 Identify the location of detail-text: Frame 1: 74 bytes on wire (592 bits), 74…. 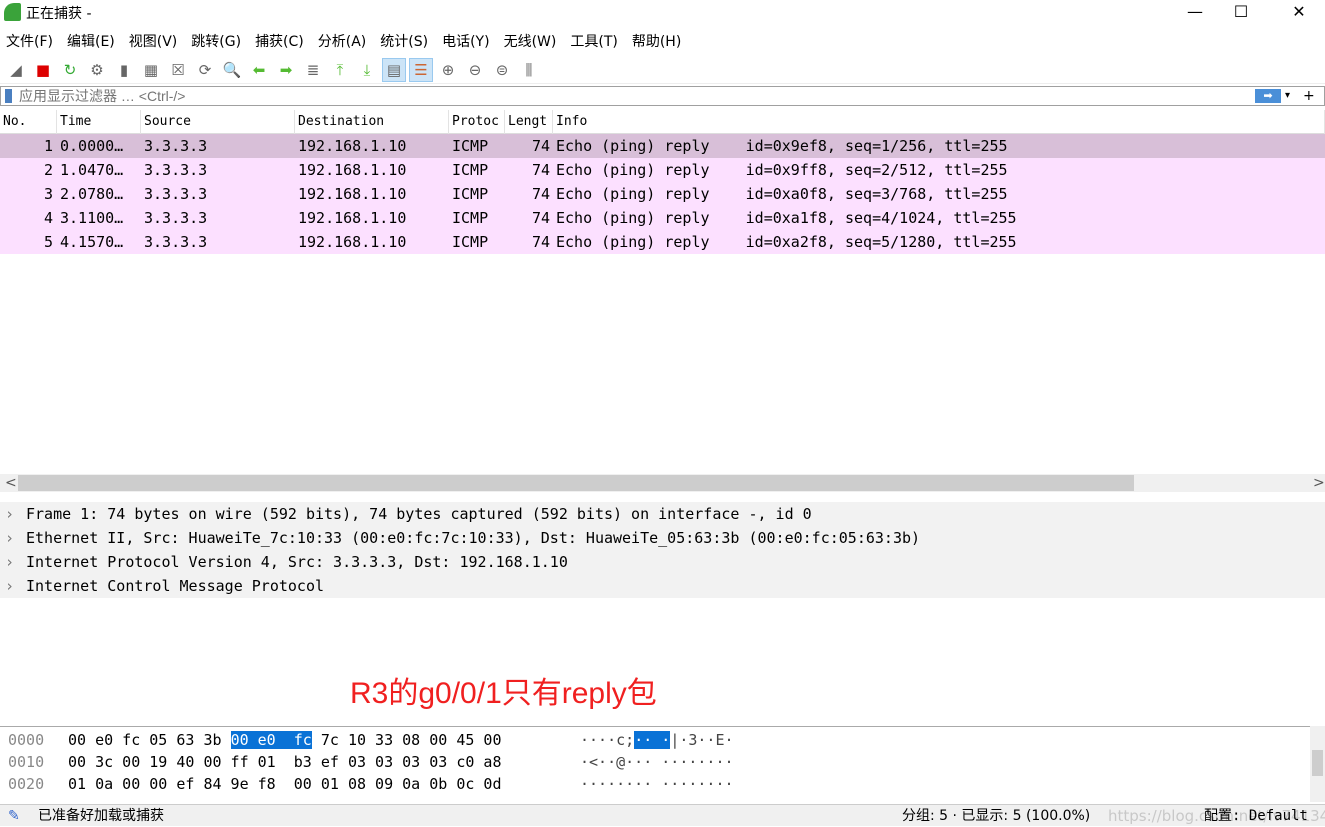
(419, 514).